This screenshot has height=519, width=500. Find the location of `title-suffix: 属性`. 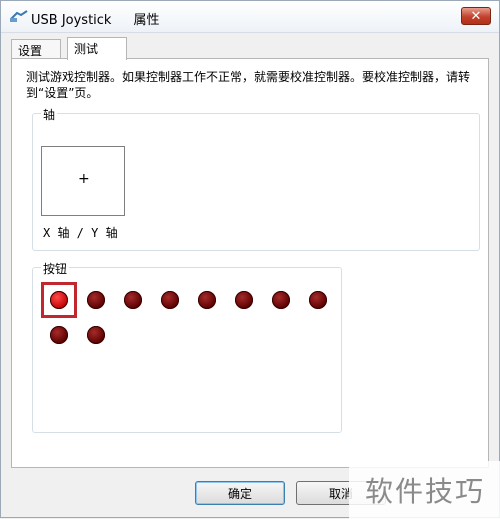

title-suffix: 属性 is located at coordinates (146, 20).